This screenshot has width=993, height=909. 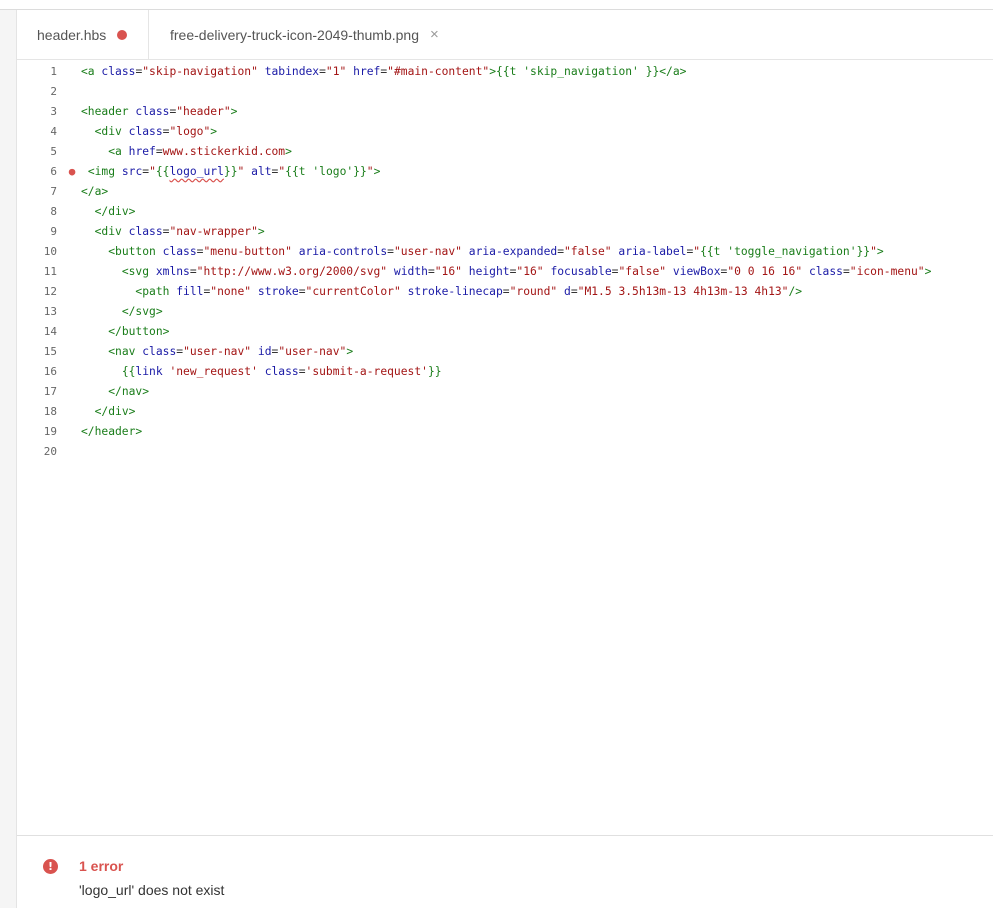 I want to click on line-number: 15, so click(x=50, y=351).